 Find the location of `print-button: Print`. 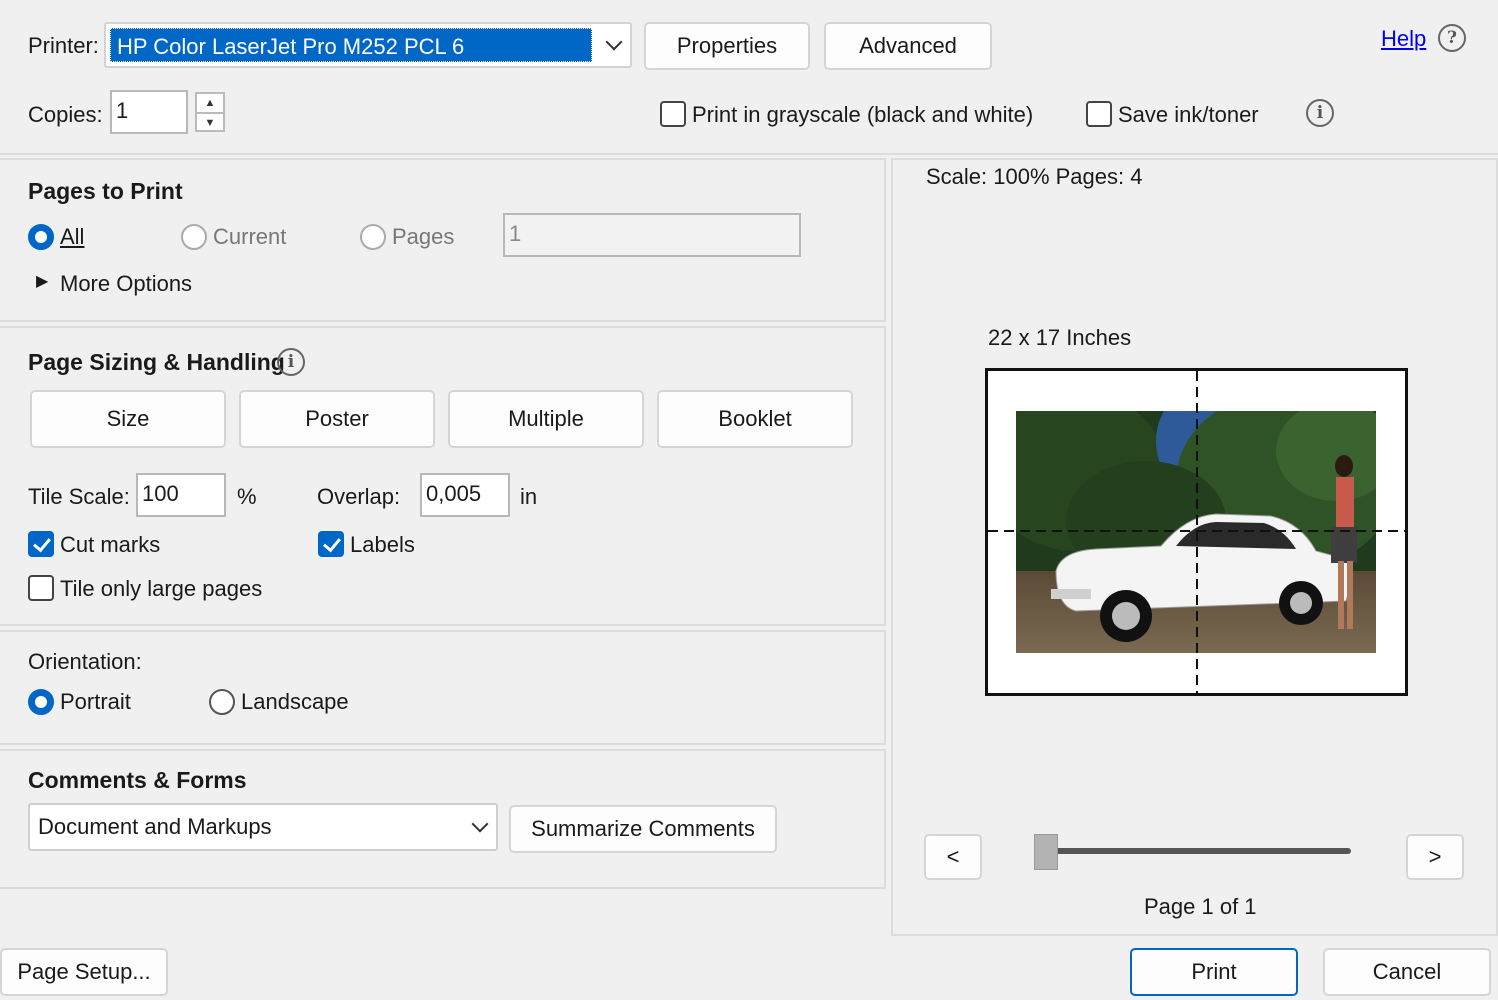

print-button: Print is located at coordinates (1214, 972).